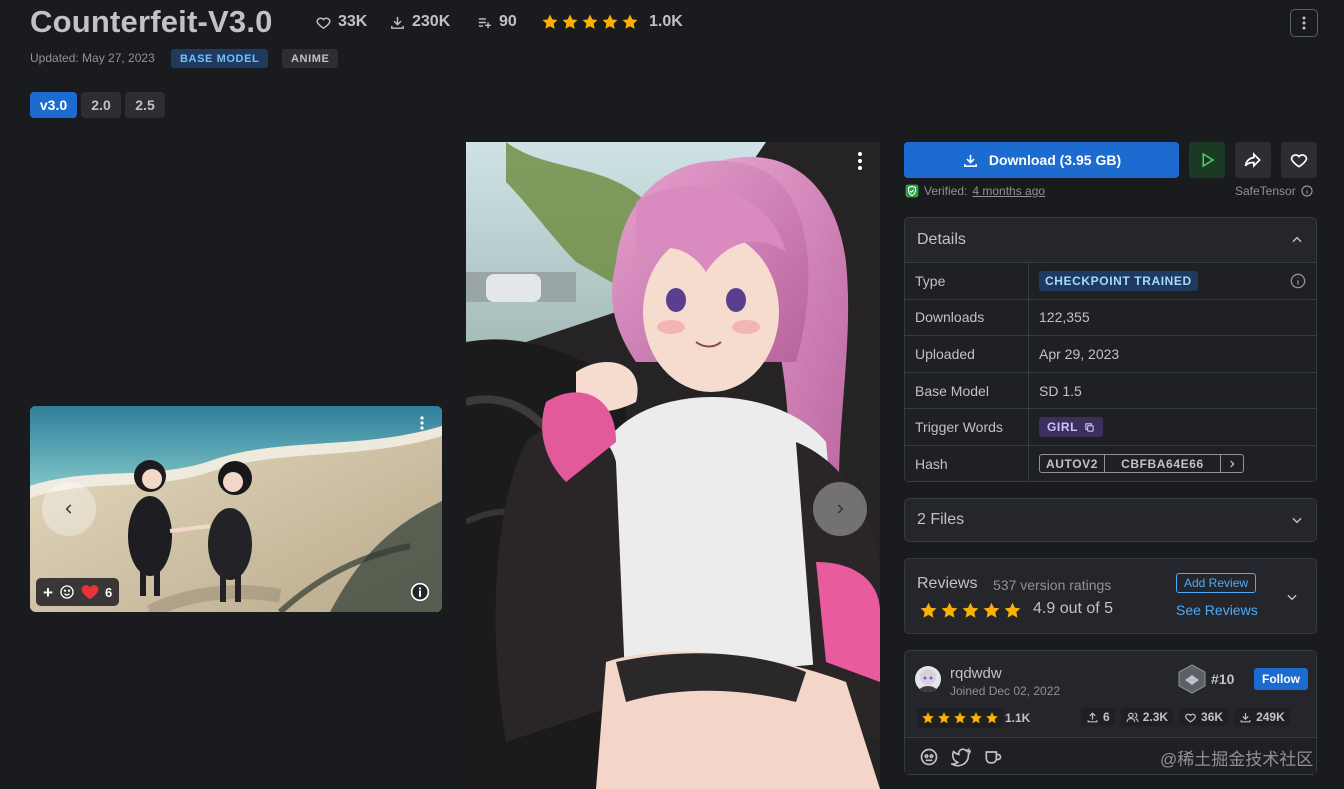 This screenshot has height=789, width=1344. Describe the element at coordinates (1041, 160) in the screenshot. I see `download-button: Download (3.95 GB)` at that location.